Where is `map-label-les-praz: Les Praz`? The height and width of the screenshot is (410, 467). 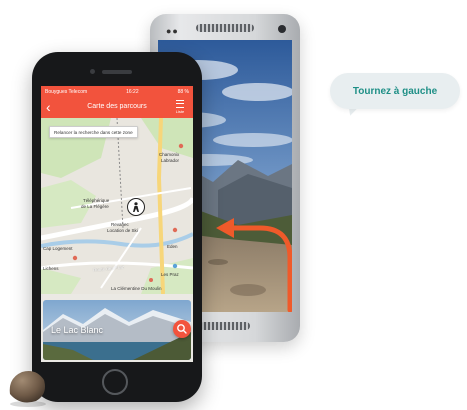
map-label-les-praz: Les Praz is located at coordinates (170, 274).